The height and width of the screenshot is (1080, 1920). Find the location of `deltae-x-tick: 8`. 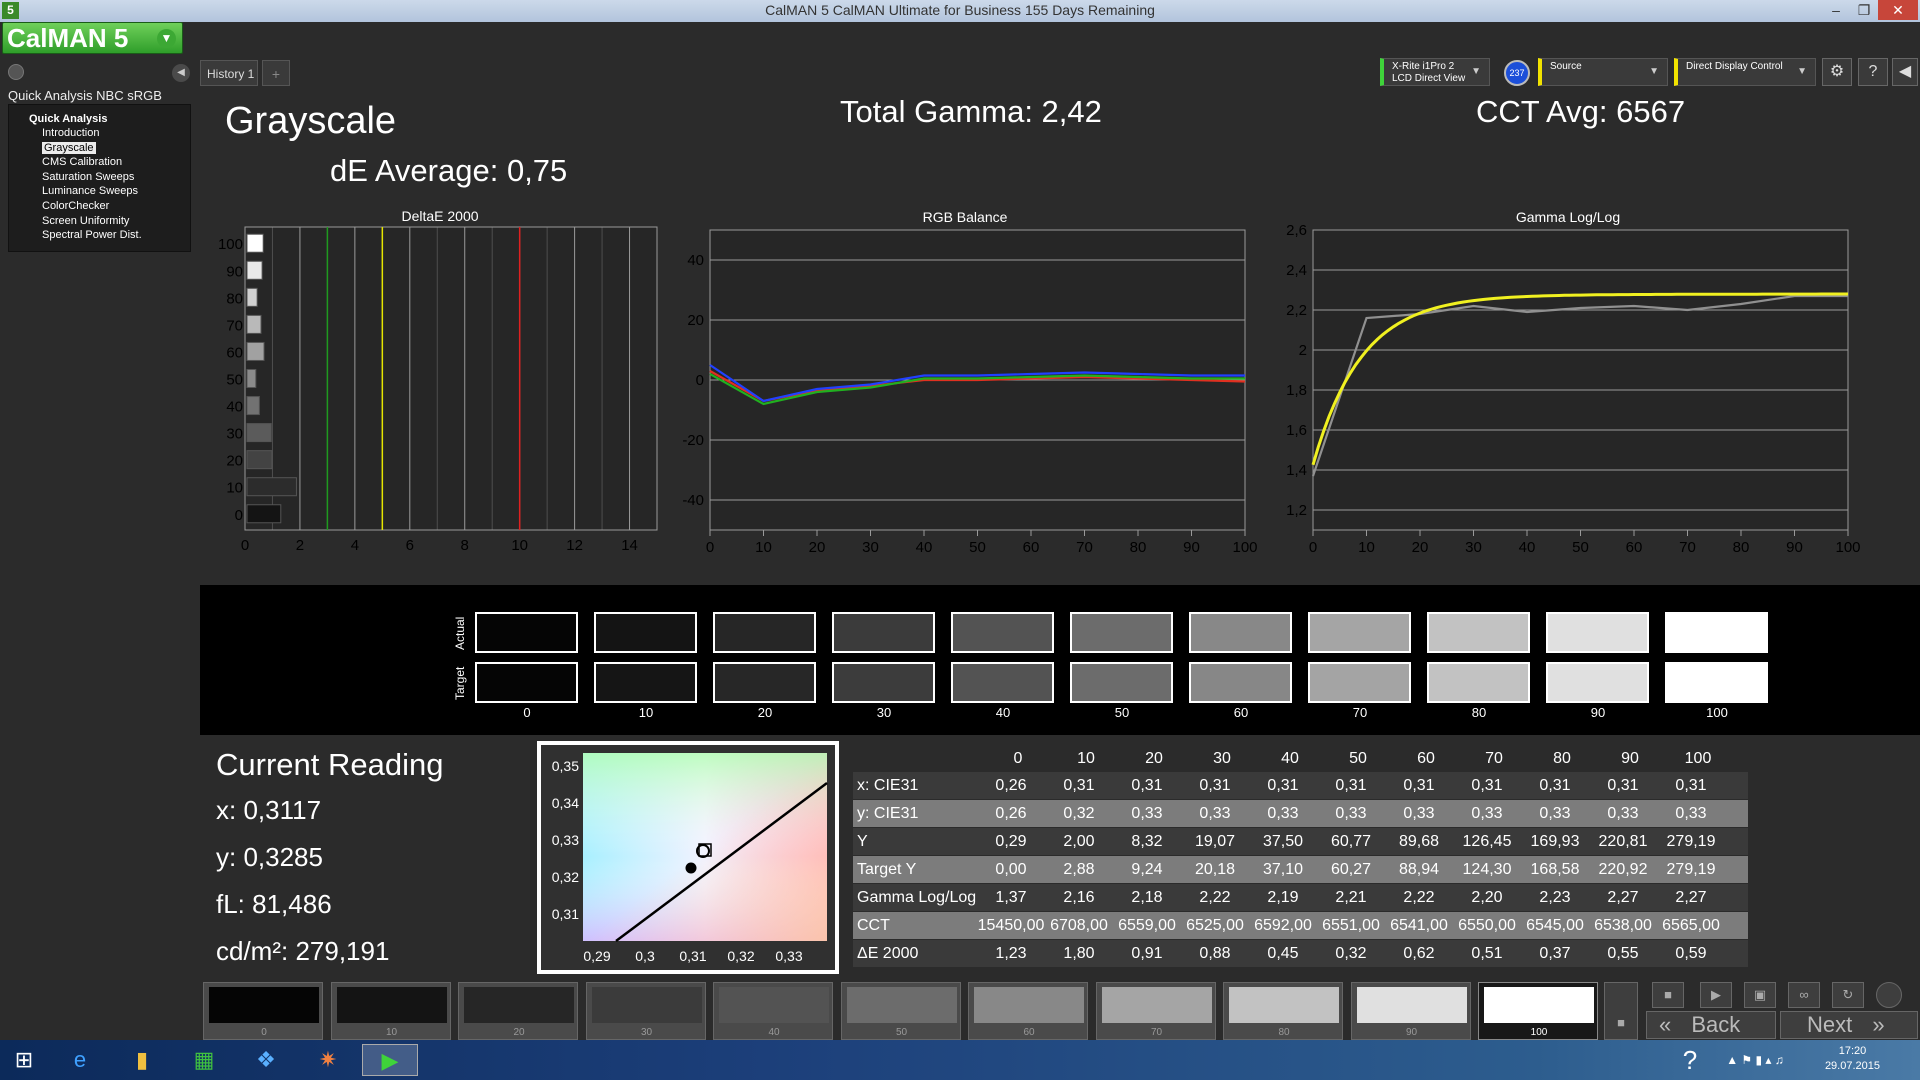

deltae-x-tick: 8 is located at coordinates (465, 545).